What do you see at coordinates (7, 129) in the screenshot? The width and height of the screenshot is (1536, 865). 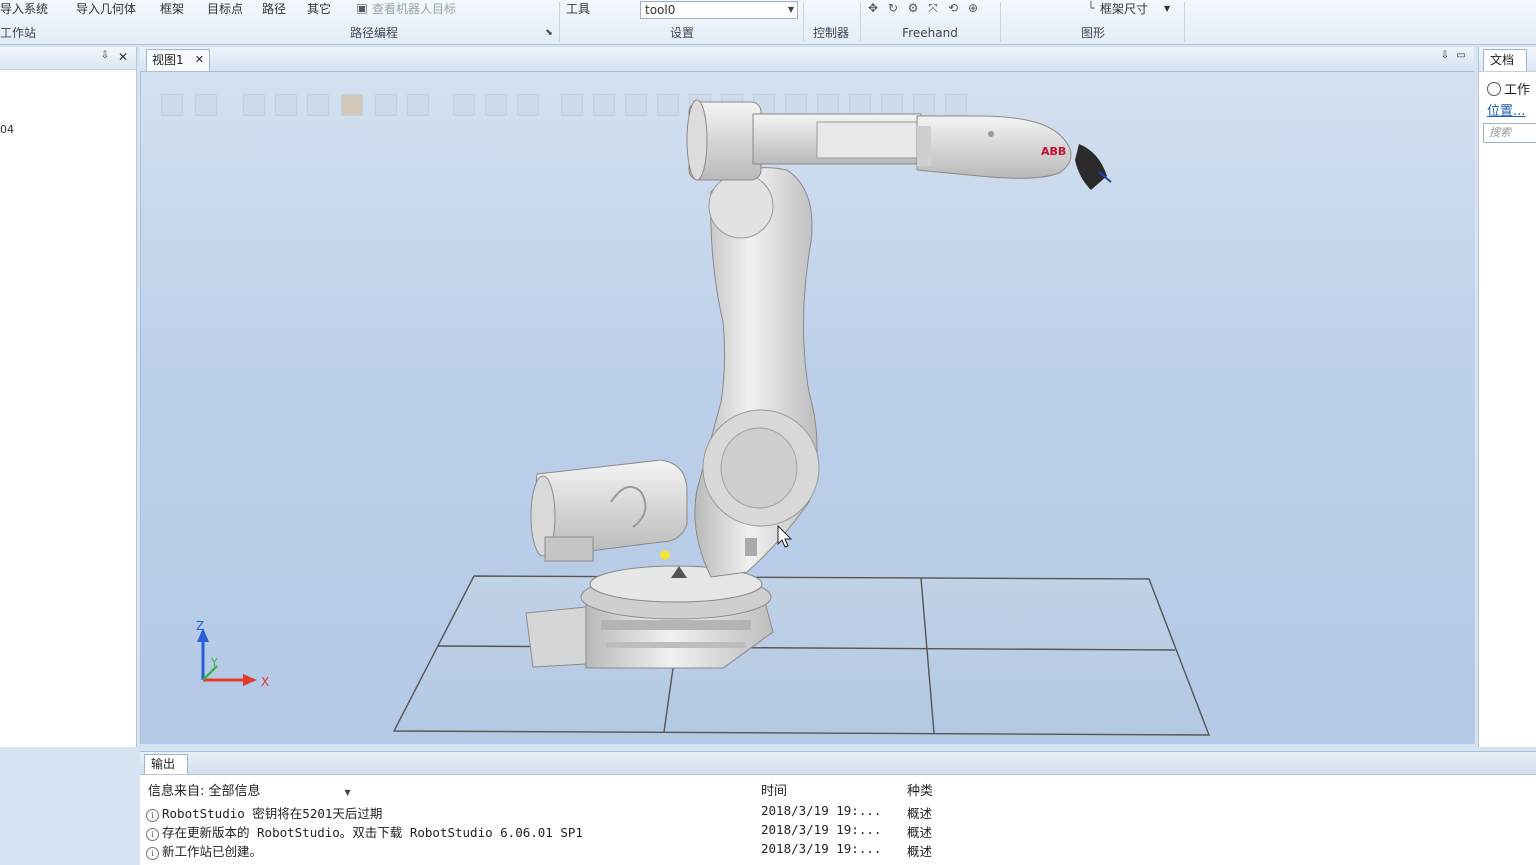 I see `tree-item: 04` at bounding box center [7, 129].